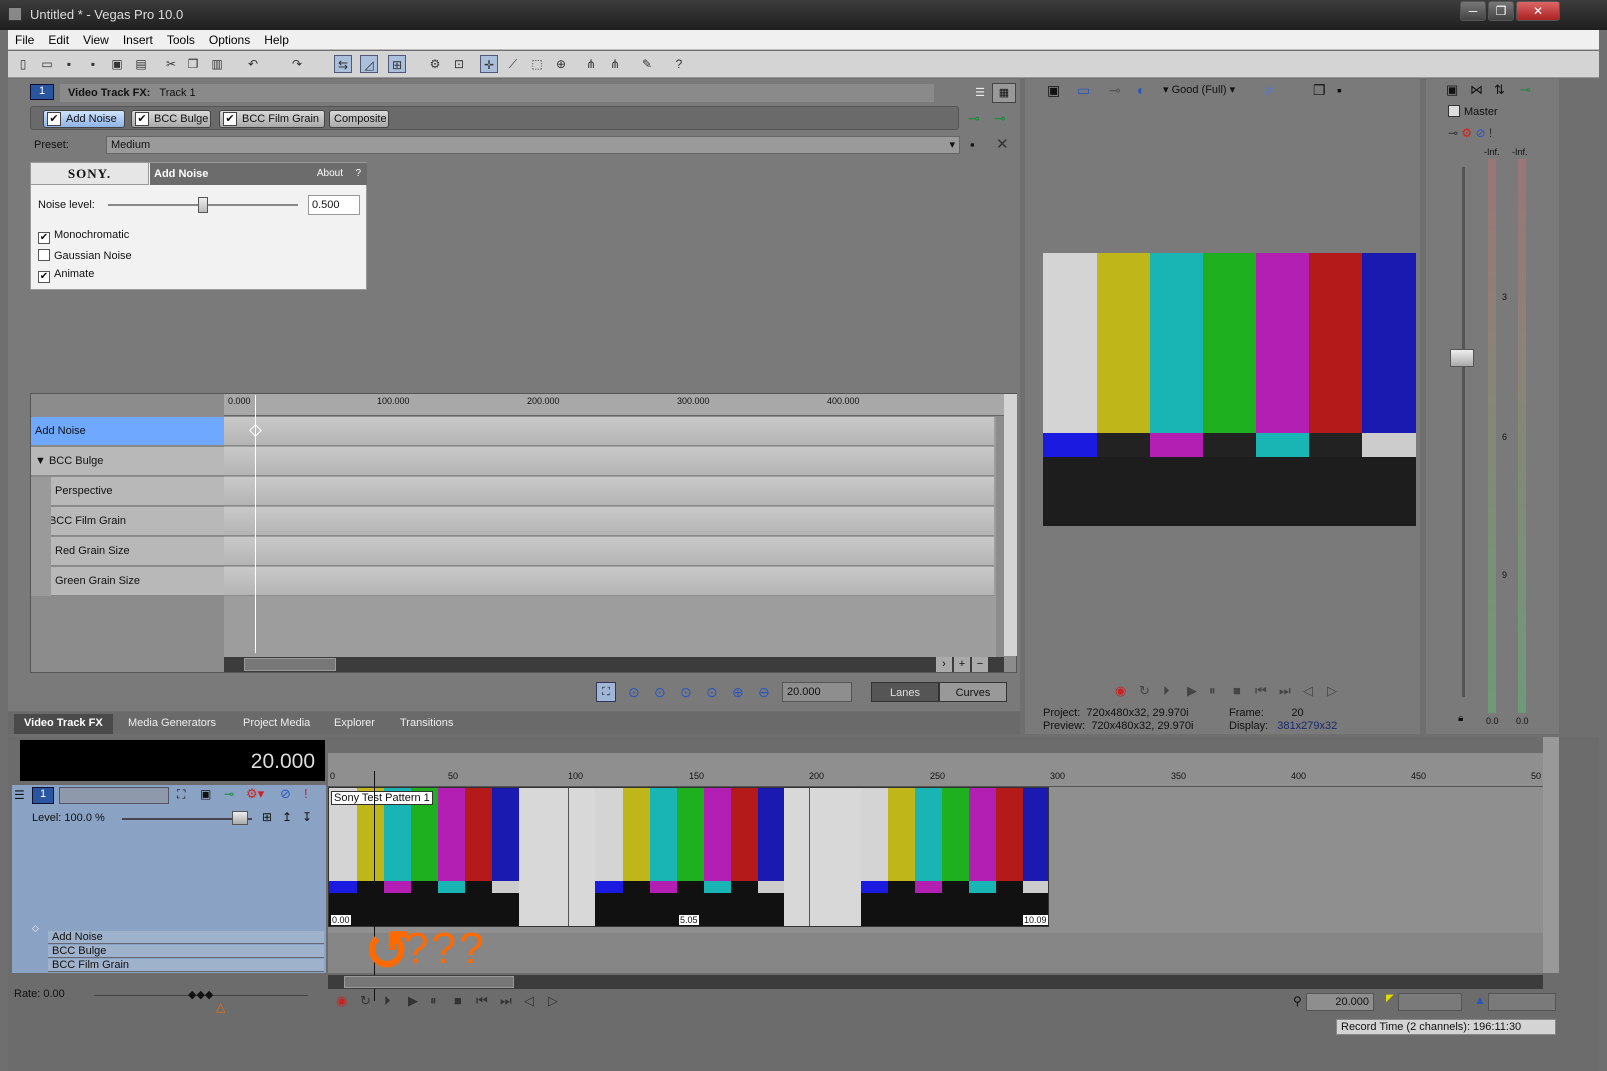 Image resolution: width=1607 pixels, height=1071 pixels. Describe the element at coordinates (359, 119) in the screenshot. I see `chain-composite: Composite` at that location.